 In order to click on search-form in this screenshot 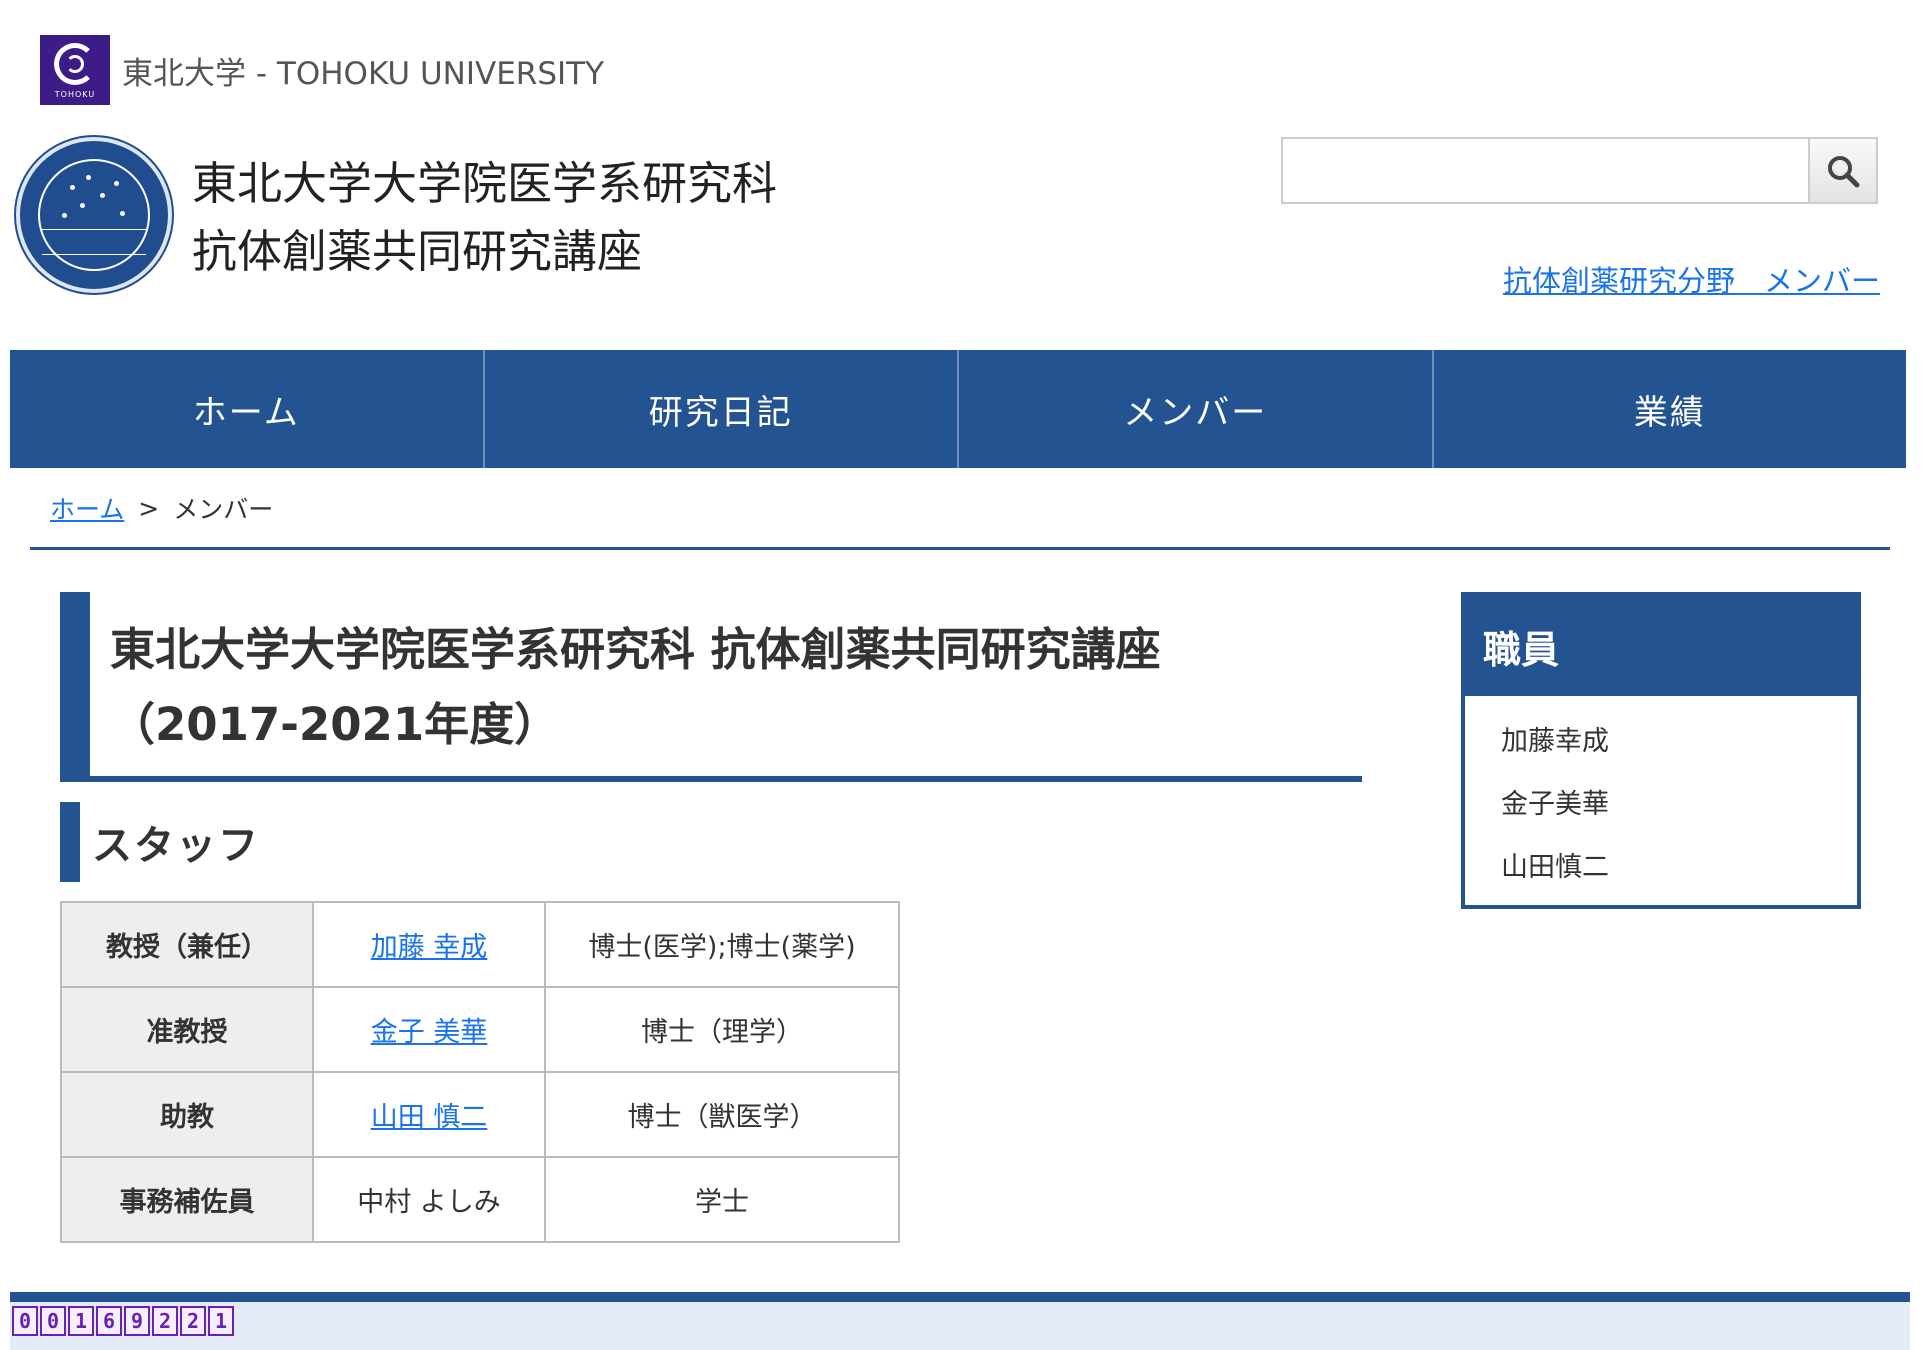, I will do `click(1579, 170)`.